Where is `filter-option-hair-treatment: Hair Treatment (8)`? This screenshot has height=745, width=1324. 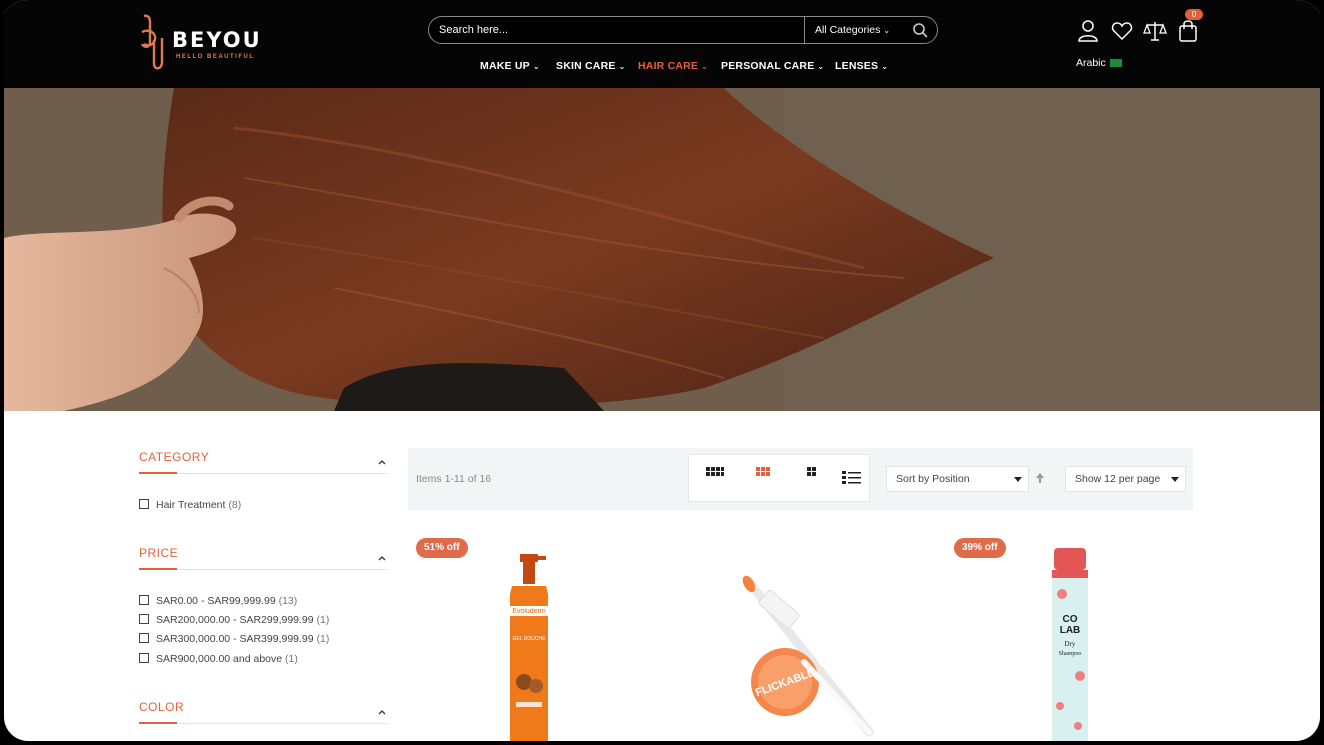
filter-option-hair-treatment: Hair Treatment (8) is located at coordinates (190, 505).